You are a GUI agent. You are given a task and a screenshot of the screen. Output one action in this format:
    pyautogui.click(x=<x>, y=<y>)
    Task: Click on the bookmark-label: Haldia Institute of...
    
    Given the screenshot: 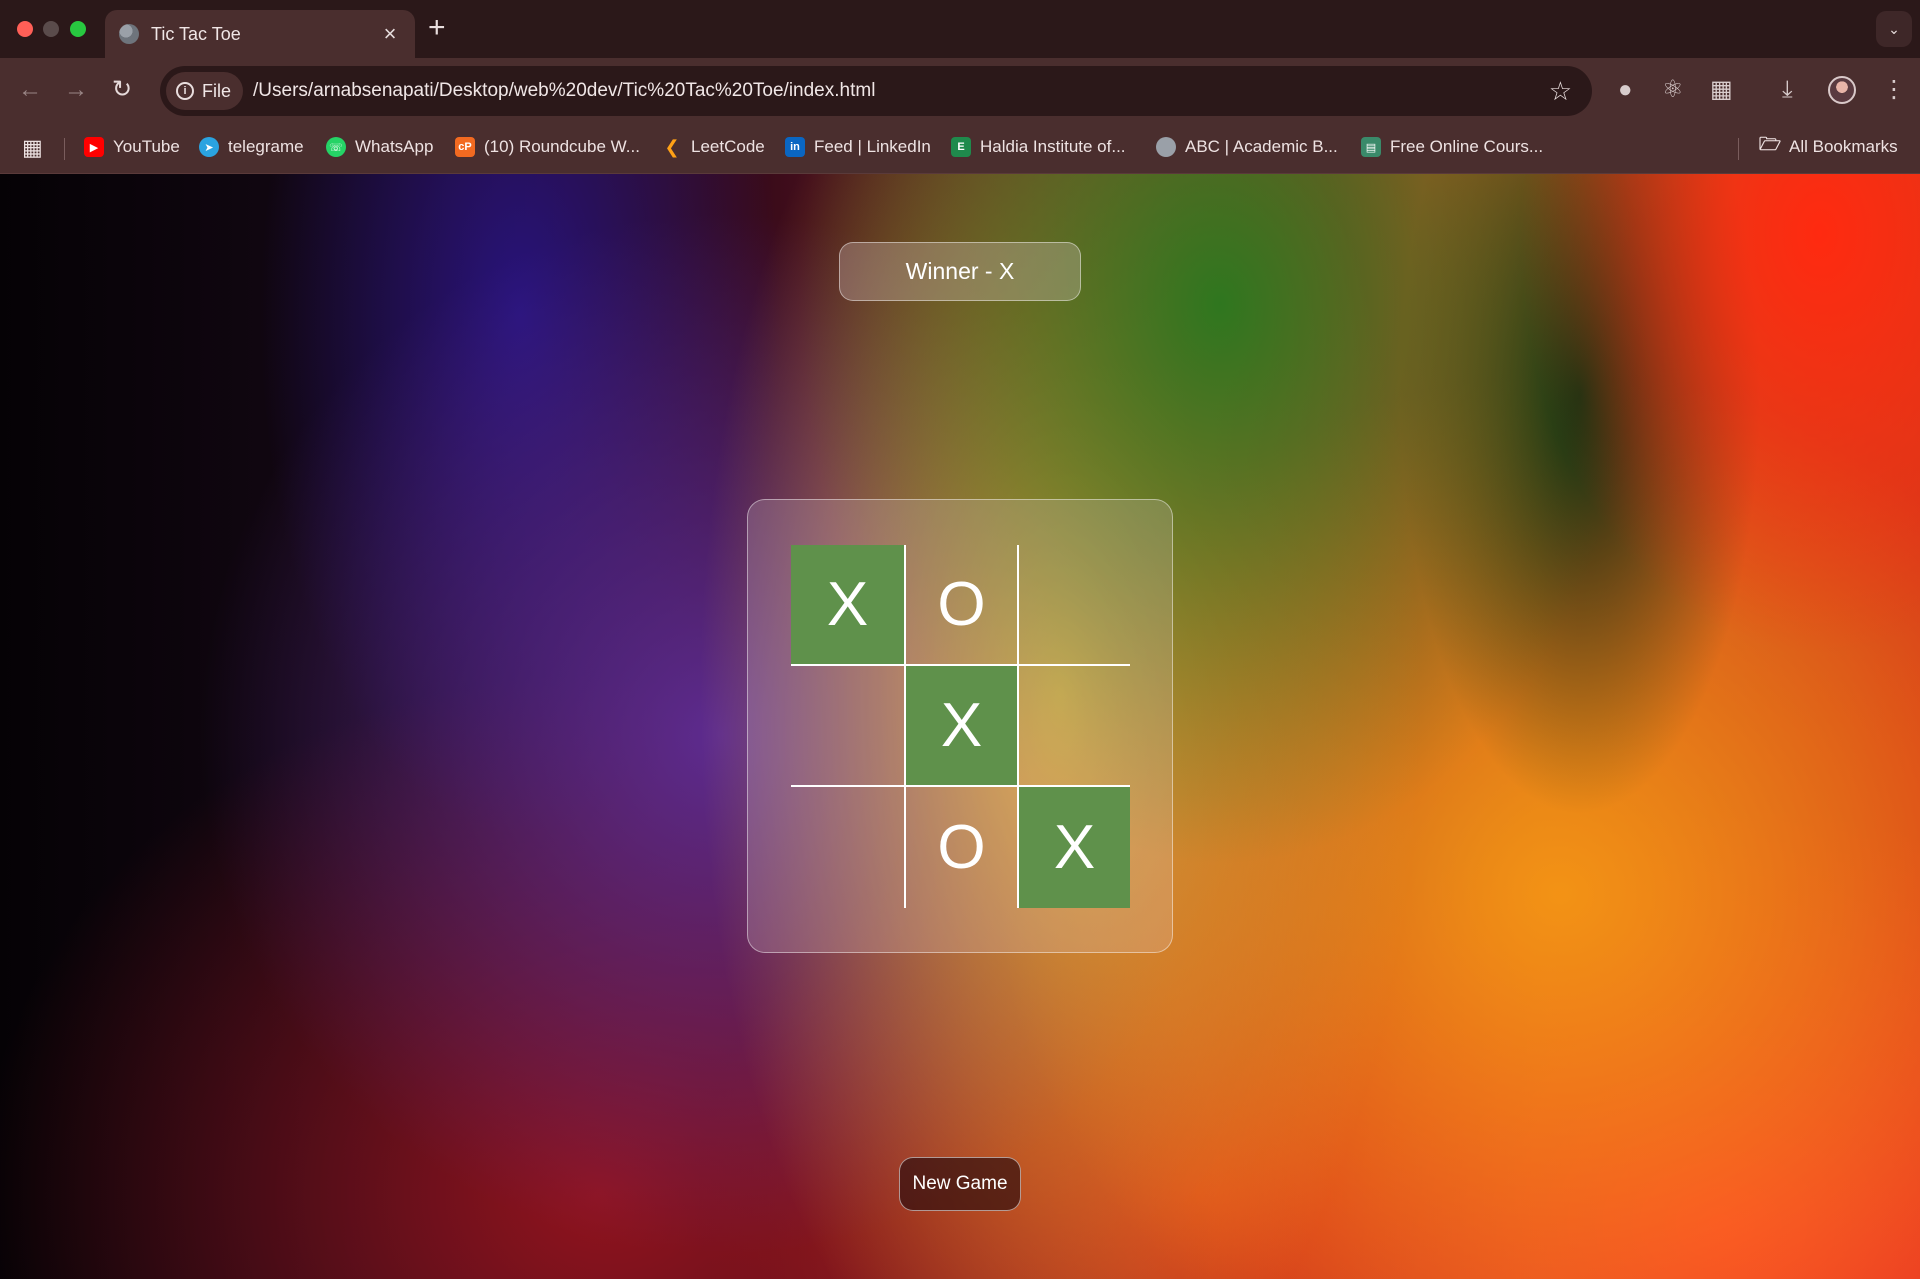 What is the action you would take?
    pyautogui.click(x=1053, y=146)
    